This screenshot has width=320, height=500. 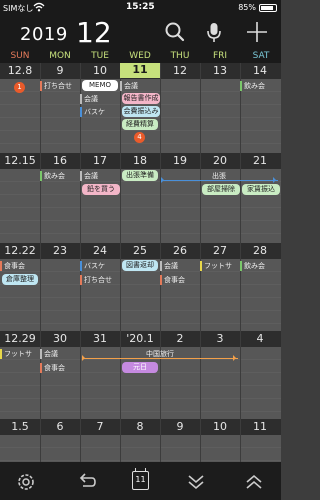 I want to click on calendar-header: 2019 12, so click(x=140, y=33).